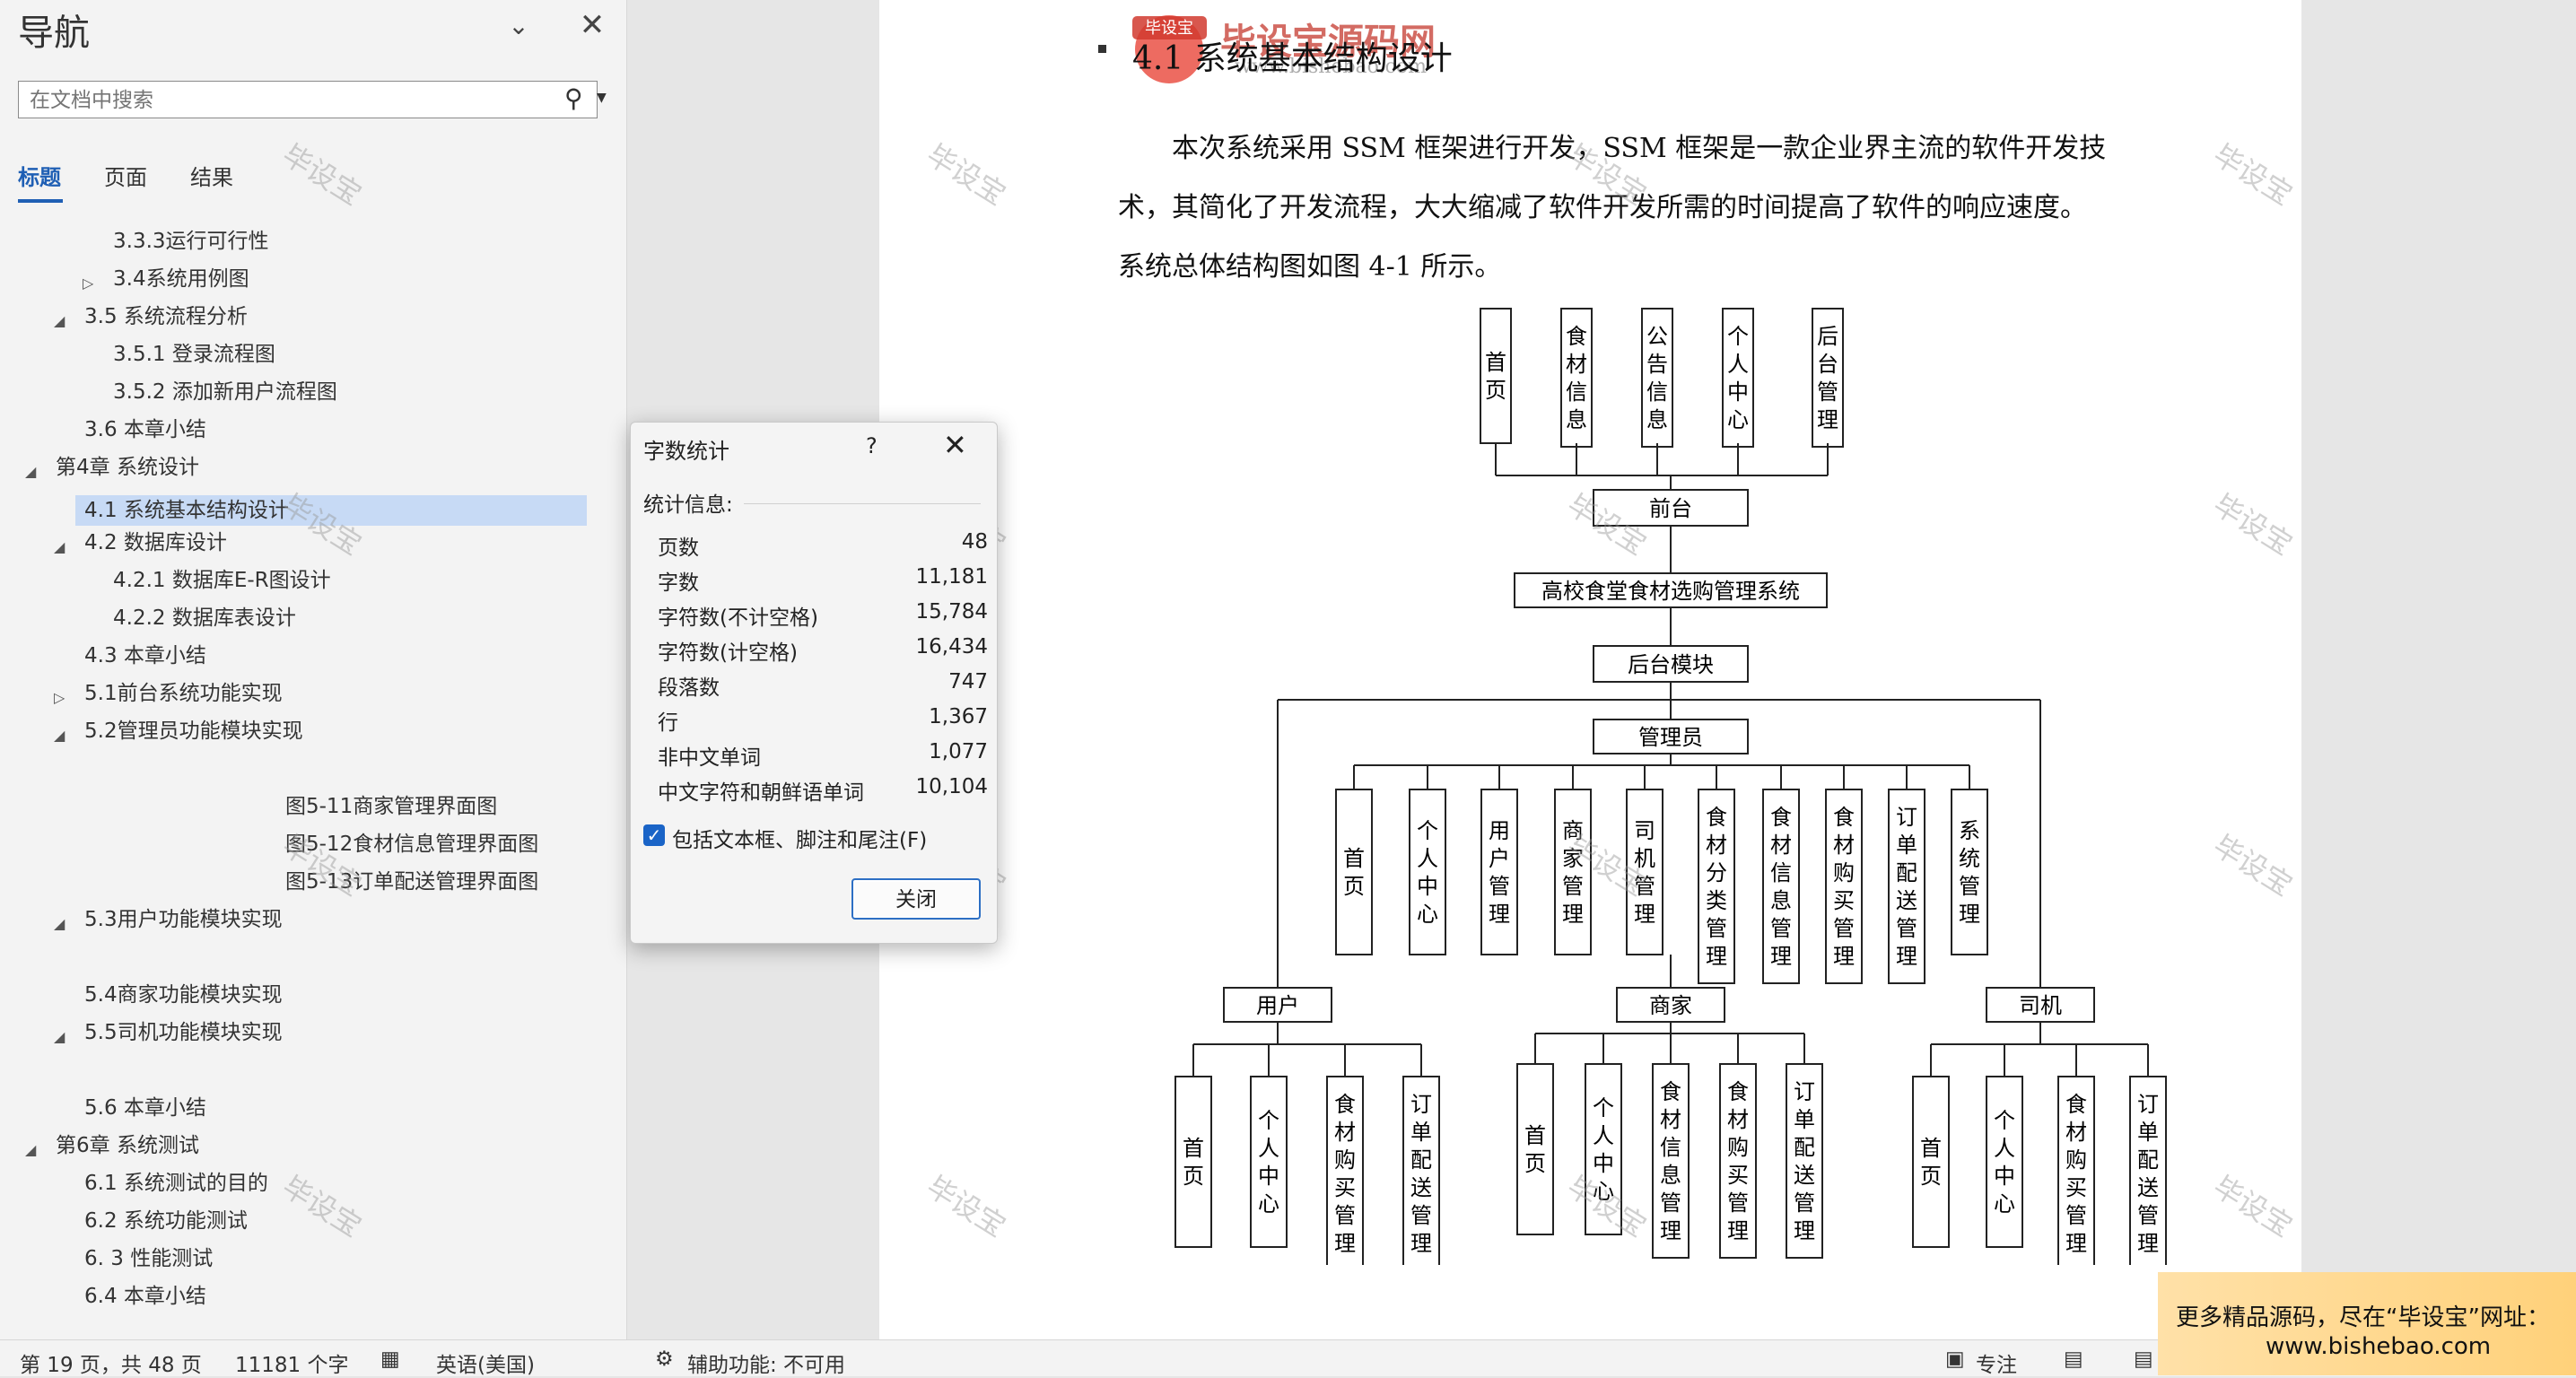  What do you see at coordinates (1671, 591) in the screenshot?
I see `system-node-label: 高校食堂食材选购管理系统` at bounding box center [1671, 591].